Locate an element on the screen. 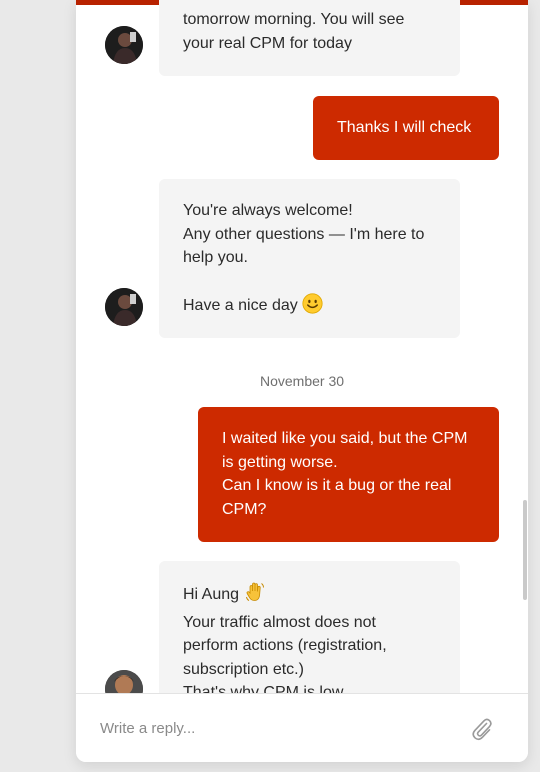 The height and width of the screenshot is (772, 540). reply-input is located at coordinates (270, 728).